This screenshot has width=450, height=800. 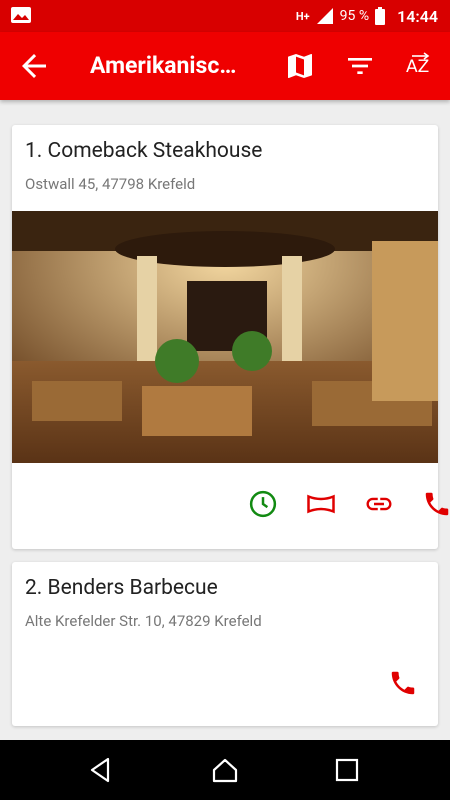 I want to click on app-bar: Amerikanisc… AZ, so click(x=225, y=66).